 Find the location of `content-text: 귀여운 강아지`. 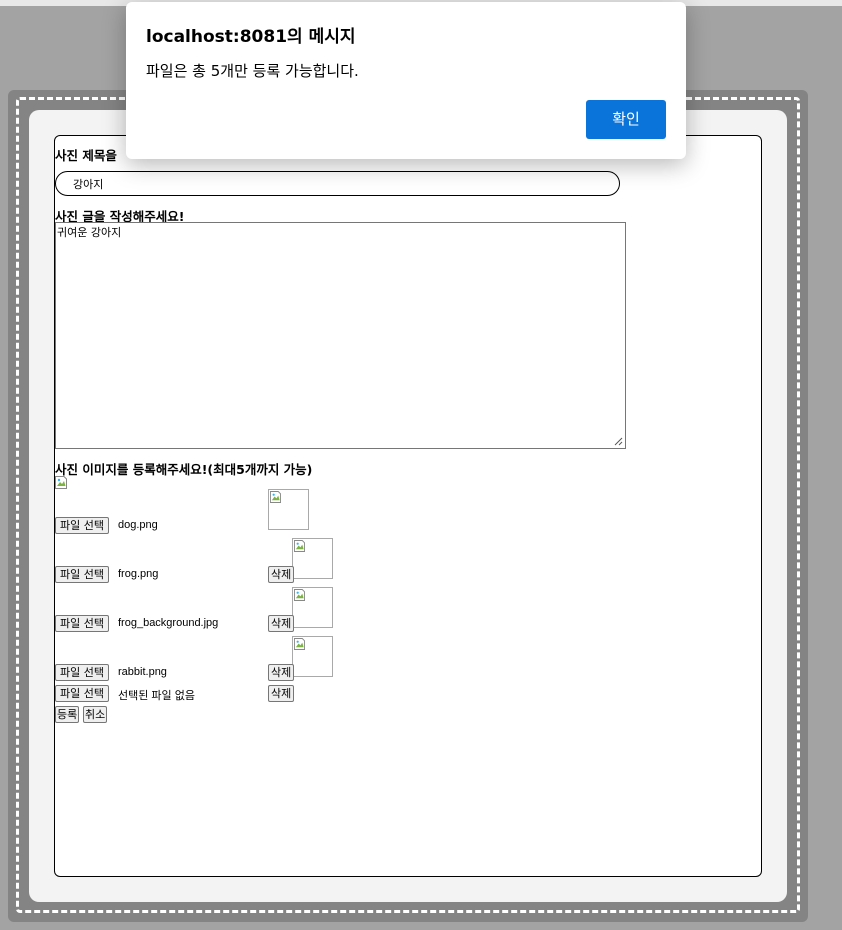

content-text: 귀여운 강아지 is located at coordinates (89, 232).